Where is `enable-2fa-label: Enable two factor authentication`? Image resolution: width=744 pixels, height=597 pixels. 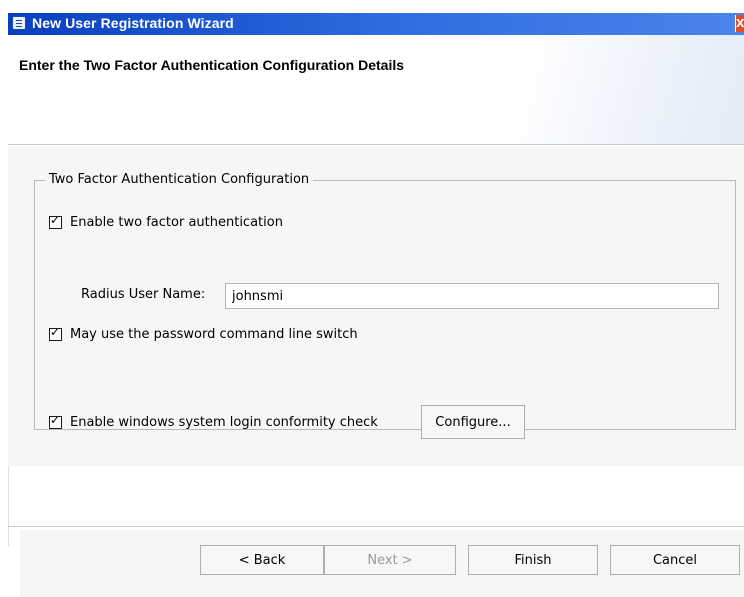 enable-2fa-label: Enable two factor authentication is located at coordinates (176, 222).